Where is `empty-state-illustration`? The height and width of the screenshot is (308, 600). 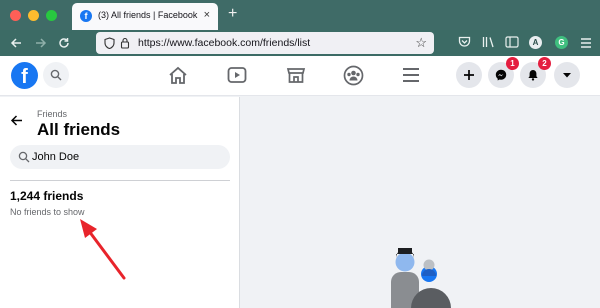 empty-state-illustration is located at coordinates (421, 278).